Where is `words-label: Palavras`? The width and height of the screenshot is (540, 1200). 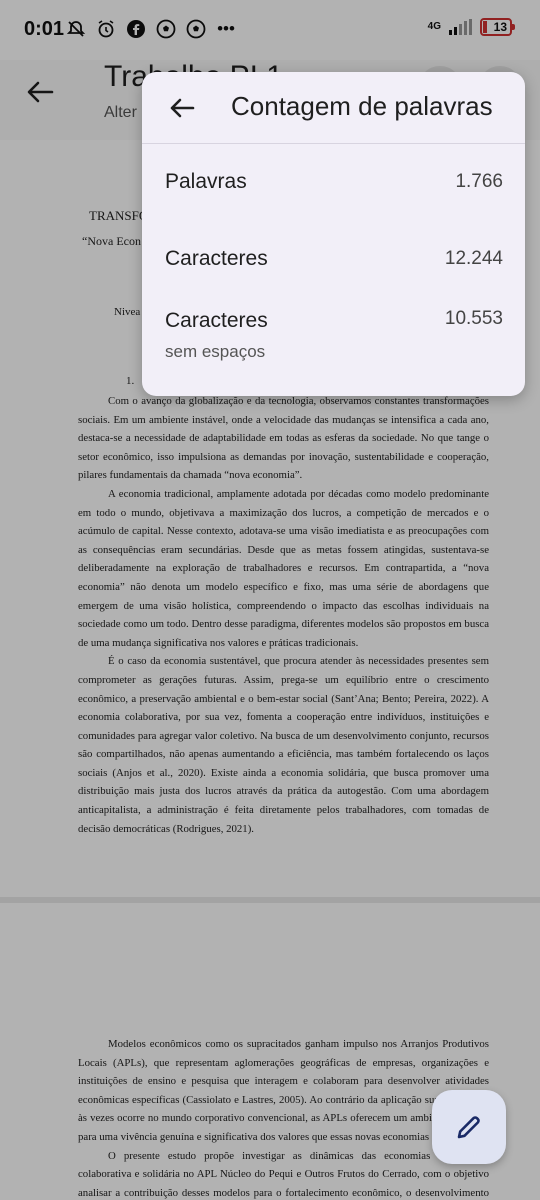
words-label: Palavras is located at coordinates (206, 181).